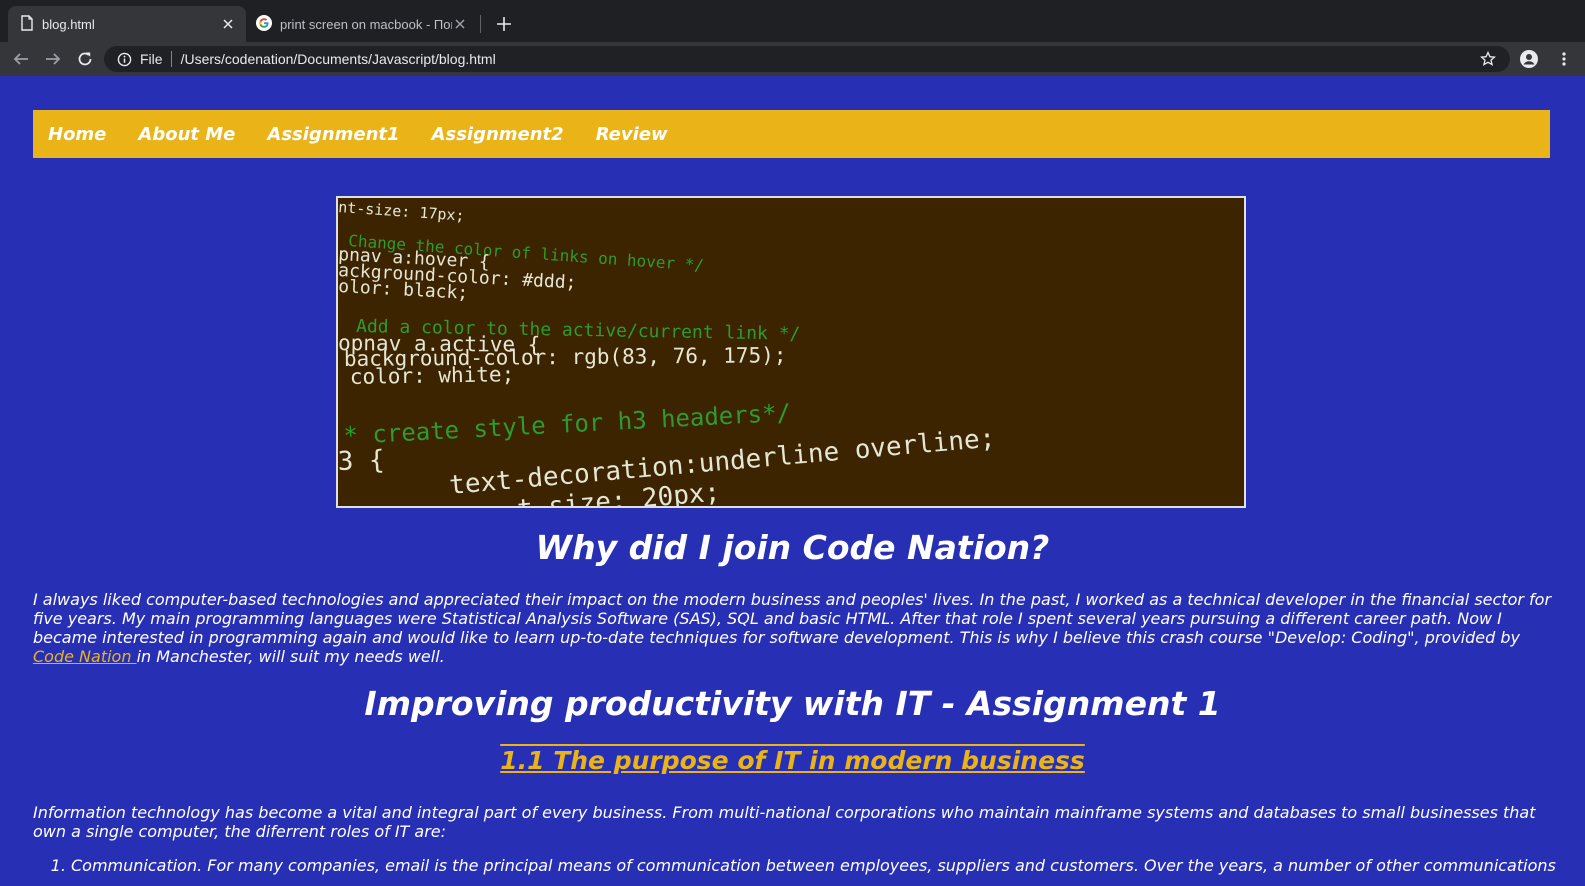 This screenshot has width=1585, height=886. What do you see at coordinates (1564, 59) in the screenshot?
I see `more-menu-icon` at bounding box center [1564, 59].